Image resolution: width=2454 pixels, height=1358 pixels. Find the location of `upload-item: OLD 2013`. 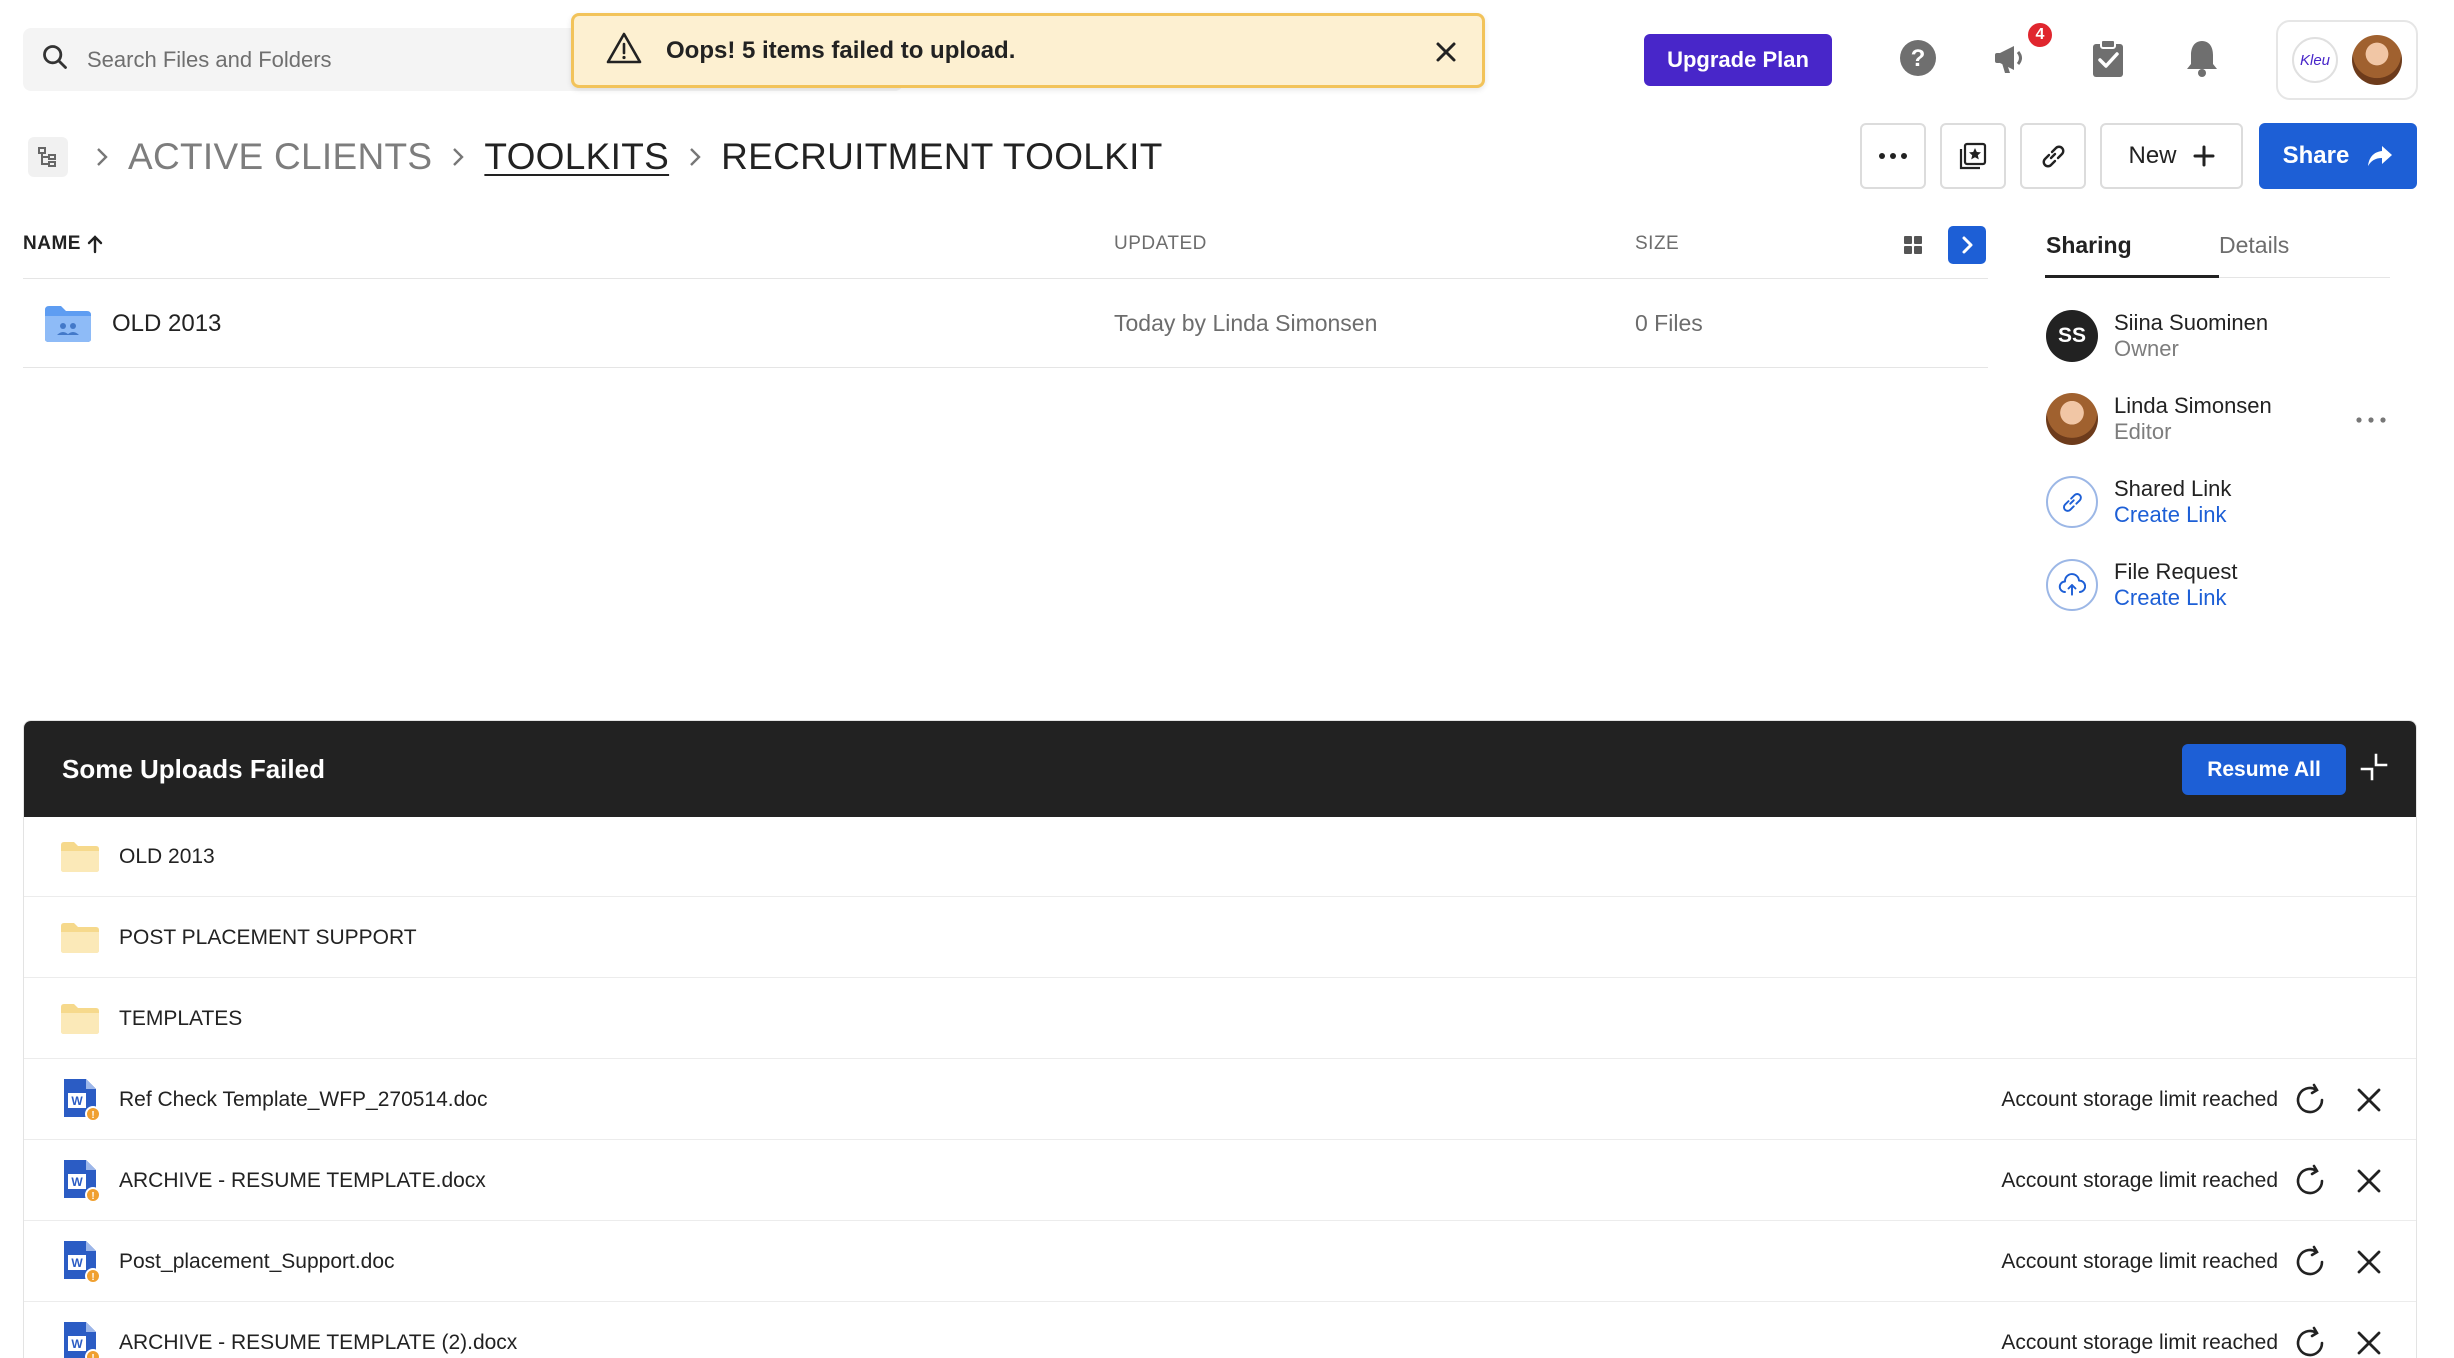

upload-item: OLD 2013 is located at coordinates (1220, 857).